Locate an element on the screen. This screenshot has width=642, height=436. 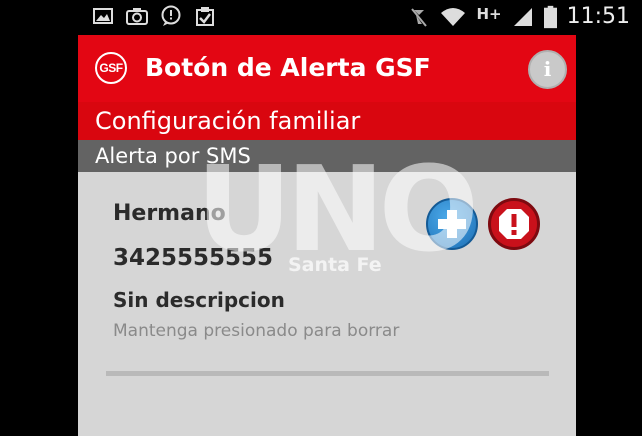
gsf-logo: GSF is located at coordinates (111, 68).